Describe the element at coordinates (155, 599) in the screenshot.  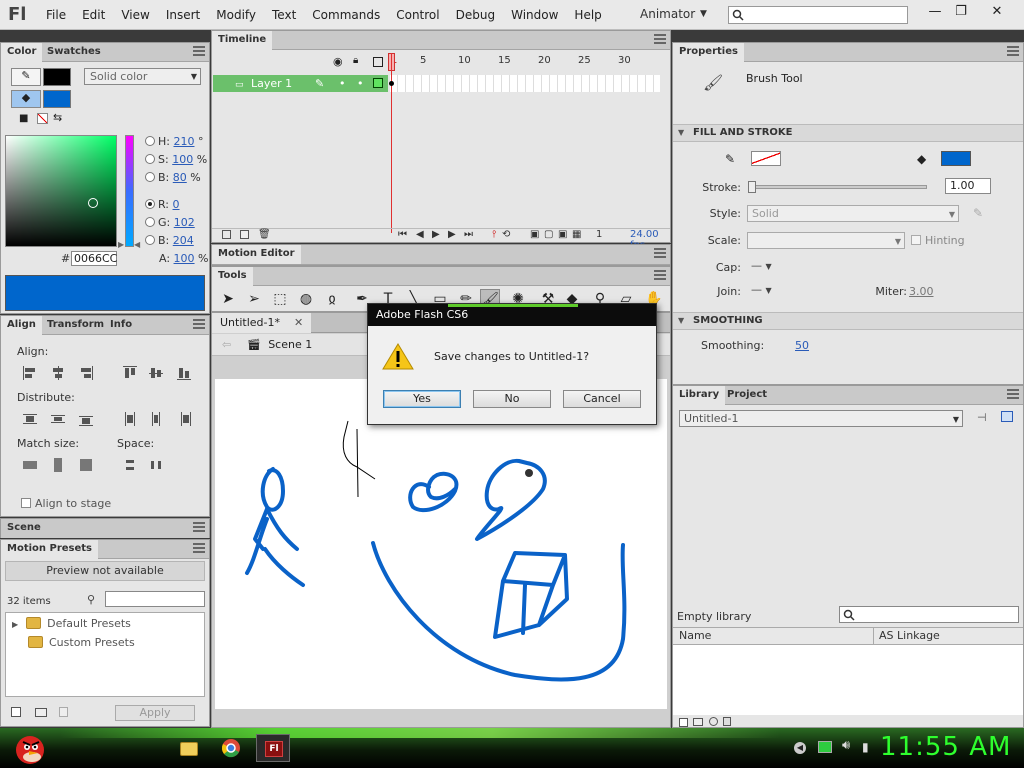
I see `preset-search-input` at that location.